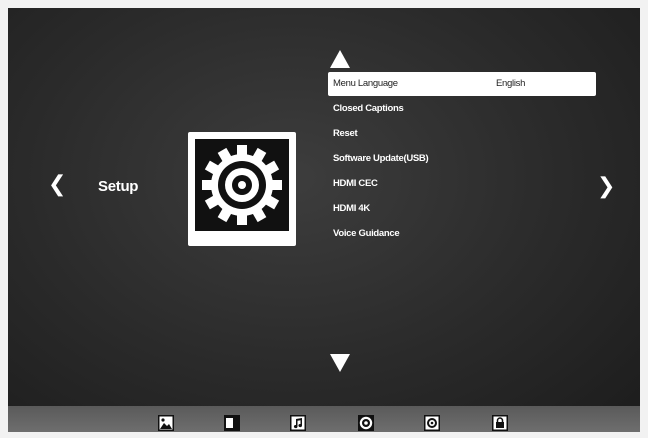  Describe the element at coordinates (118, 186) in the screenshot. I see `section-title: Setup` at that location.